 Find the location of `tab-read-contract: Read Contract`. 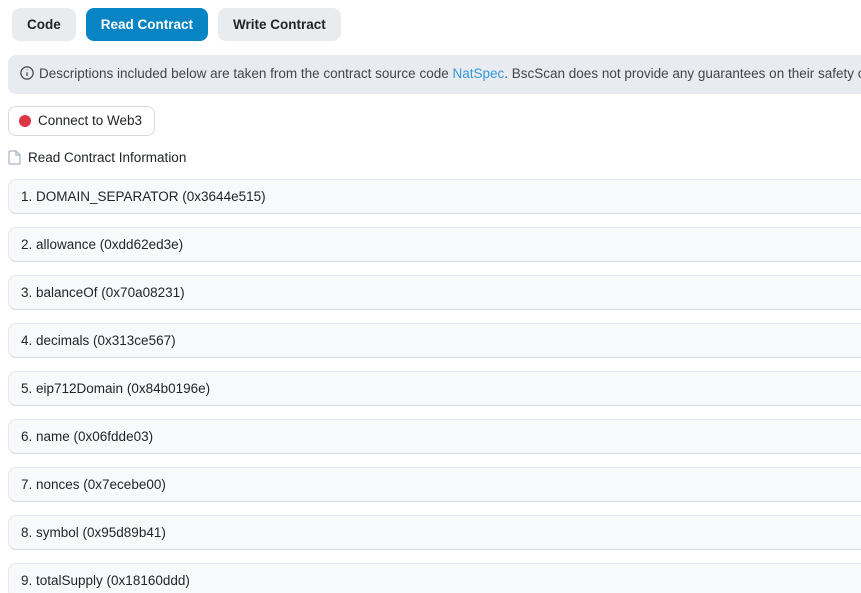

tab-read-contract: Read Contract is located at coordinates (147, 24).